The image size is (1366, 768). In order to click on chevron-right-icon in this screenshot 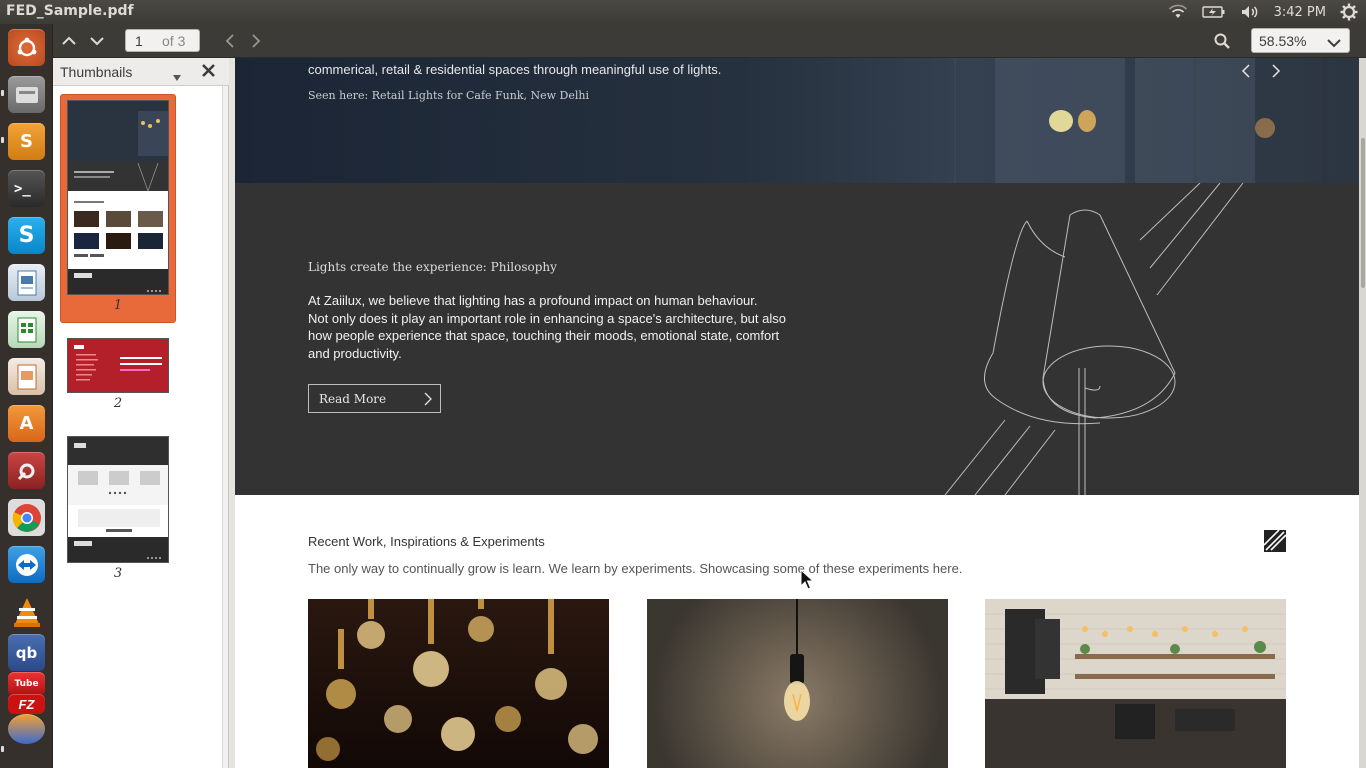, I will do `click(428, 400)`.